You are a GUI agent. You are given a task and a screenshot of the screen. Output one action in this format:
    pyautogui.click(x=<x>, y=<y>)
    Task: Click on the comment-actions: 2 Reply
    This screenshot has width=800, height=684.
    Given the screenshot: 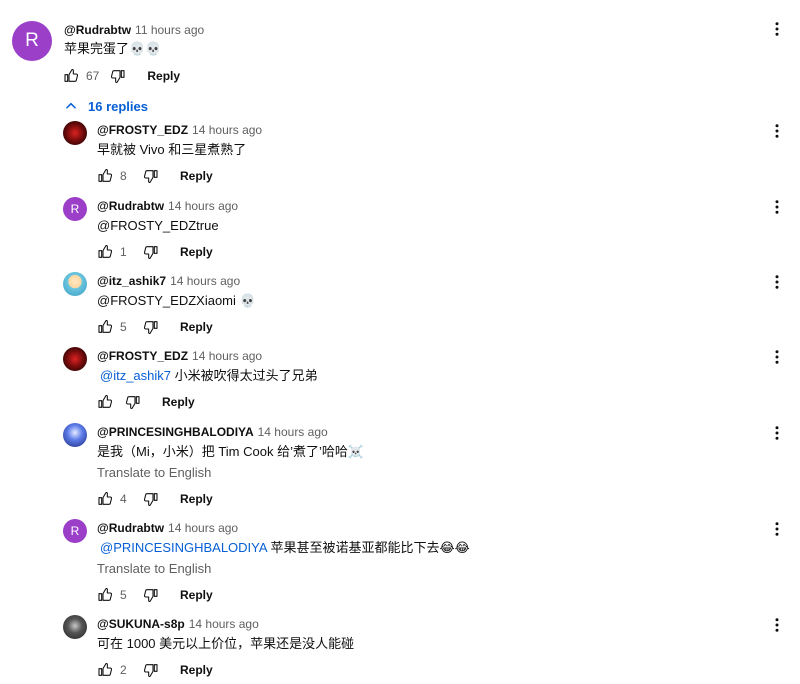 What is the action you would take?
    pyautogui.click(x=154, y=670)
    